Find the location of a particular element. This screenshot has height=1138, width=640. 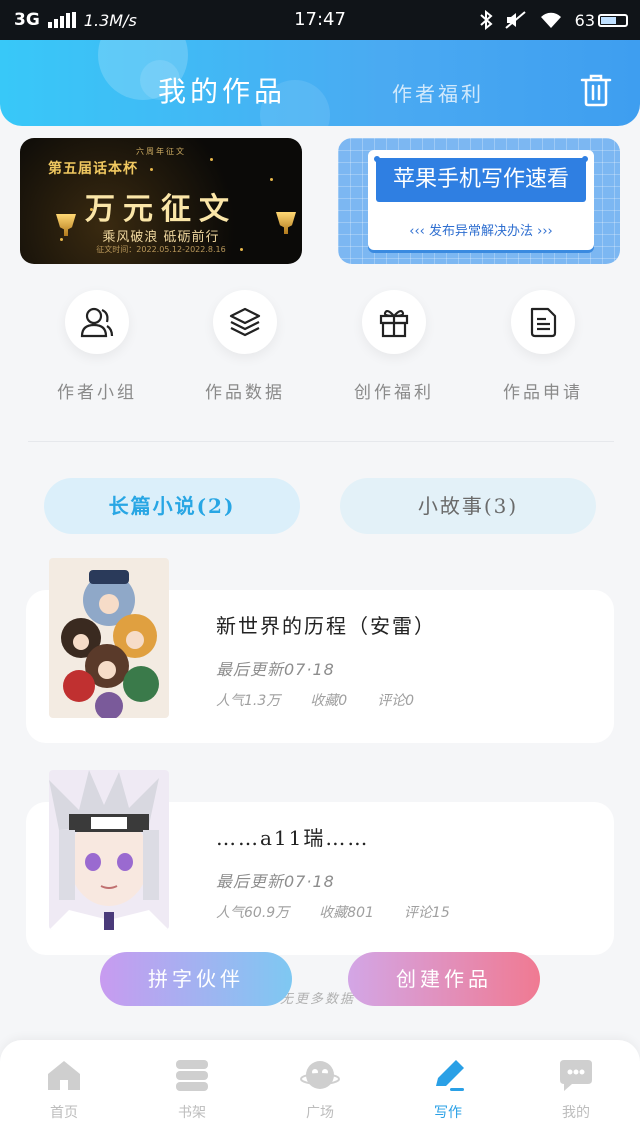

users-icon is located at coordinates (97, 322).